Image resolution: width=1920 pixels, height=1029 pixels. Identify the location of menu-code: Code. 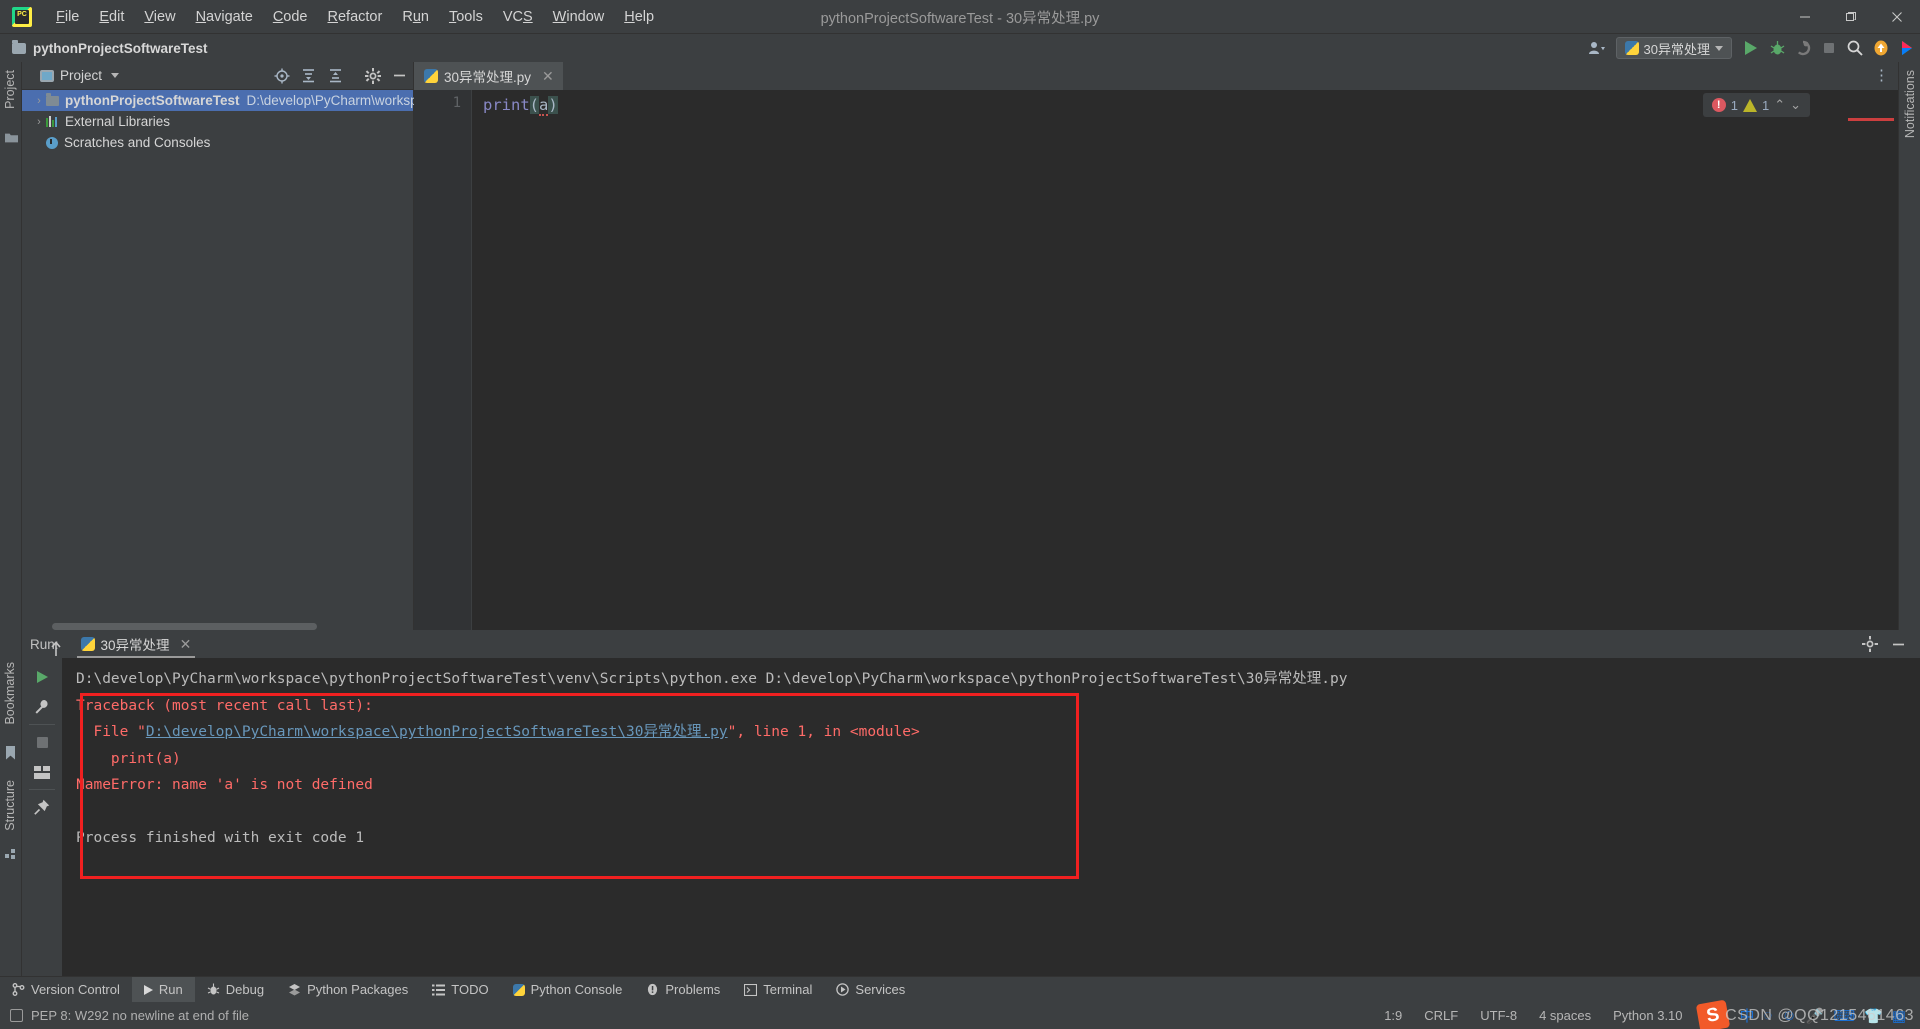
(290, 17).